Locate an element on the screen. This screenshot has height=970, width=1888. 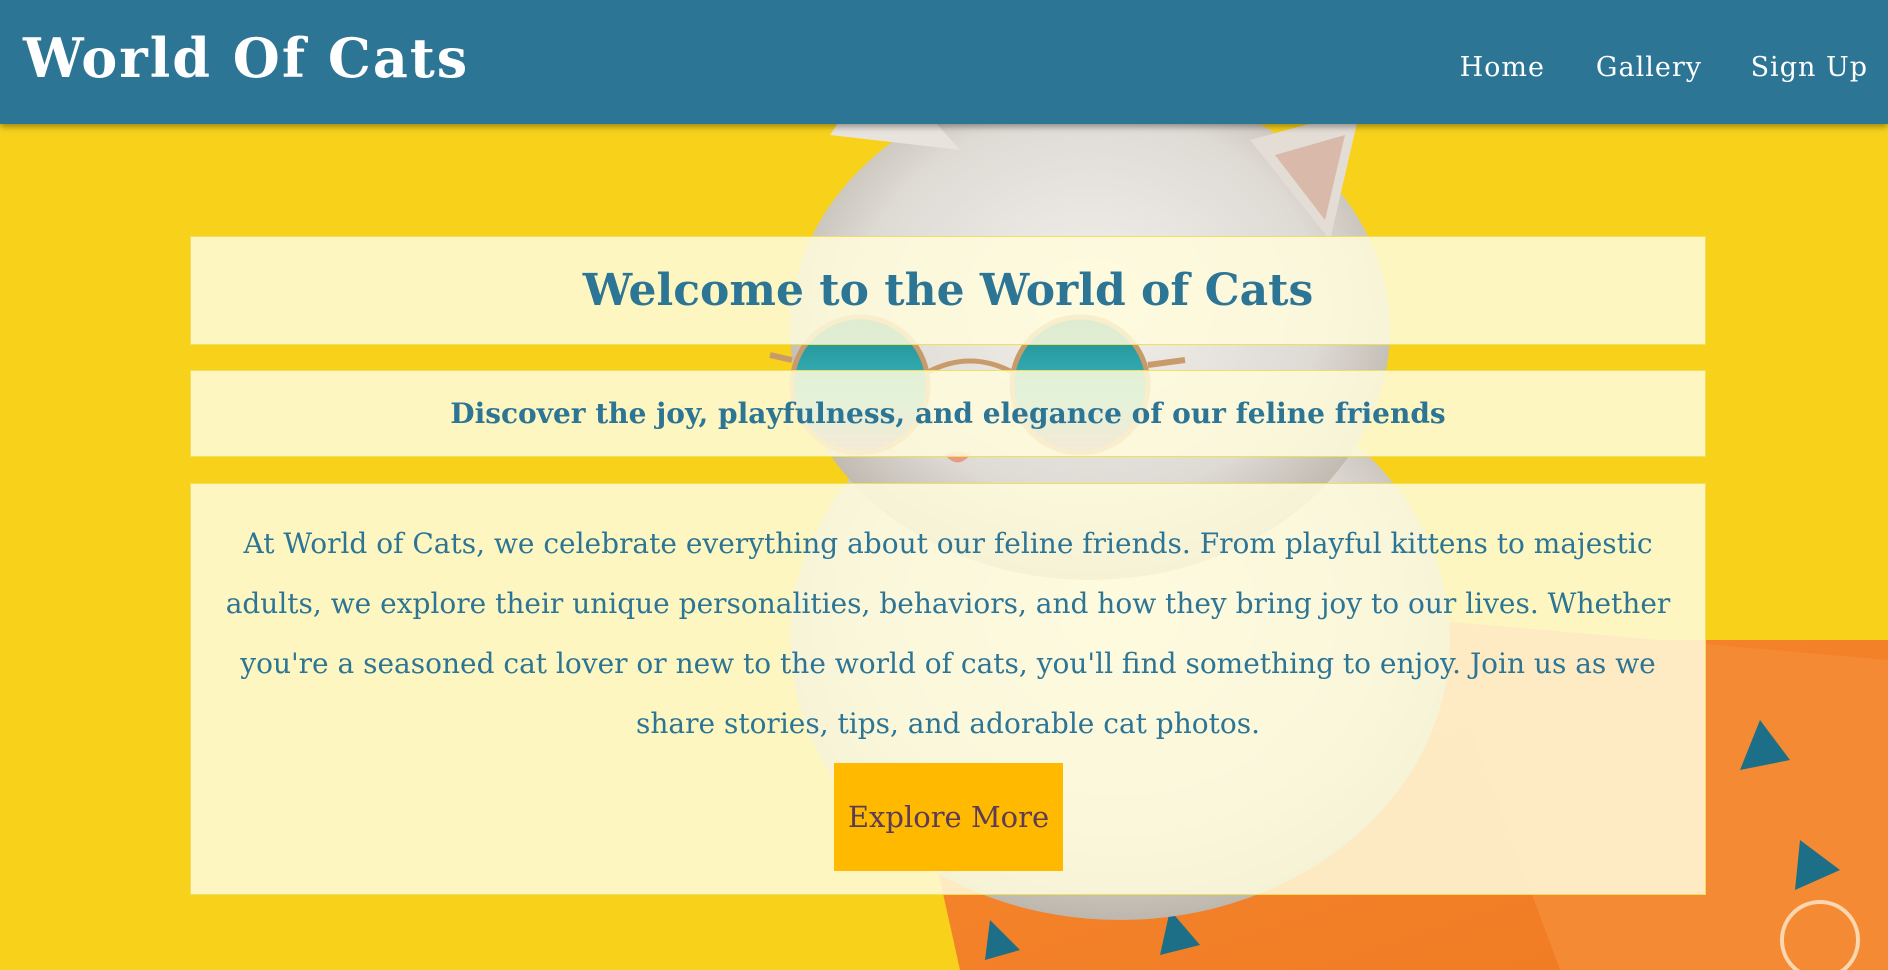
nav-link-home: Home is located at coordinates (1502, 67).